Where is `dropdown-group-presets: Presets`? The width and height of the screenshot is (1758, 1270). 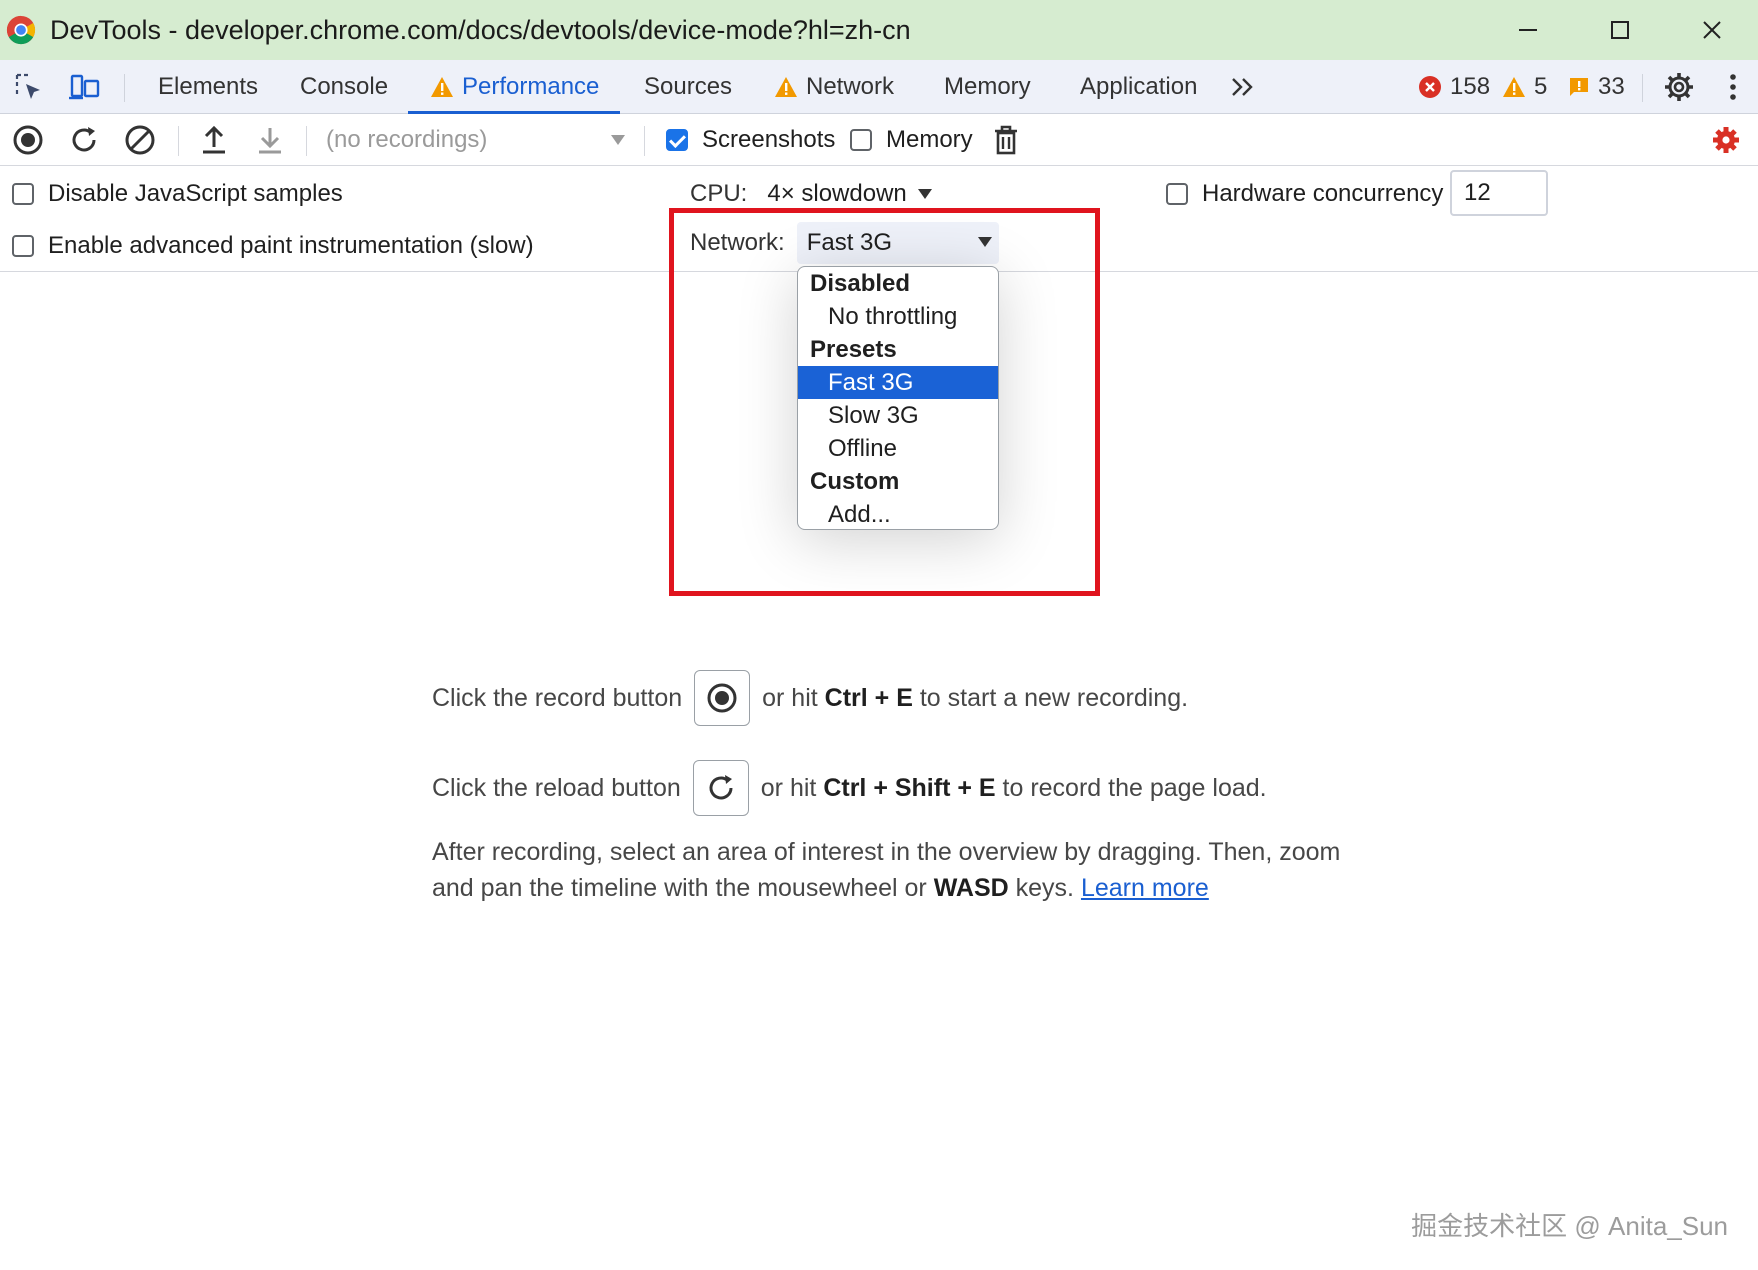 dropdown-group-presets: Presets is located at coordinates (853, 349).